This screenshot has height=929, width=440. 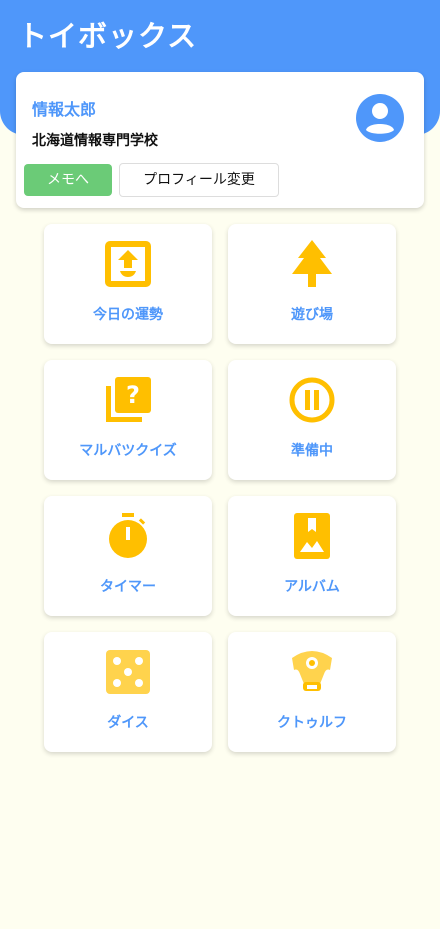 I want to click on menu-label-album: アルバム, so click(x=312, y=587).